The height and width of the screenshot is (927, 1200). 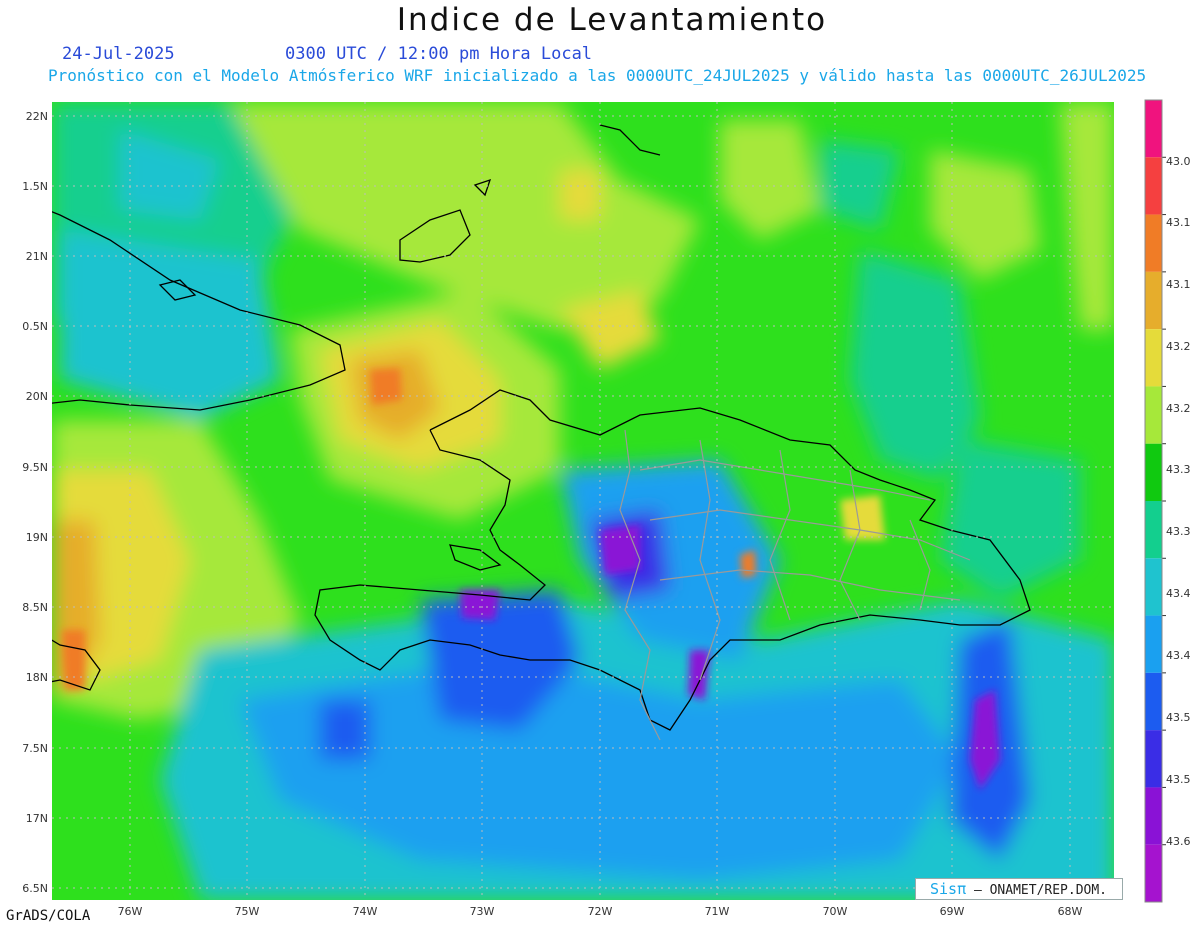 I want to click on grads-credit: GrADS/COLA, so click(x=48, y=916).